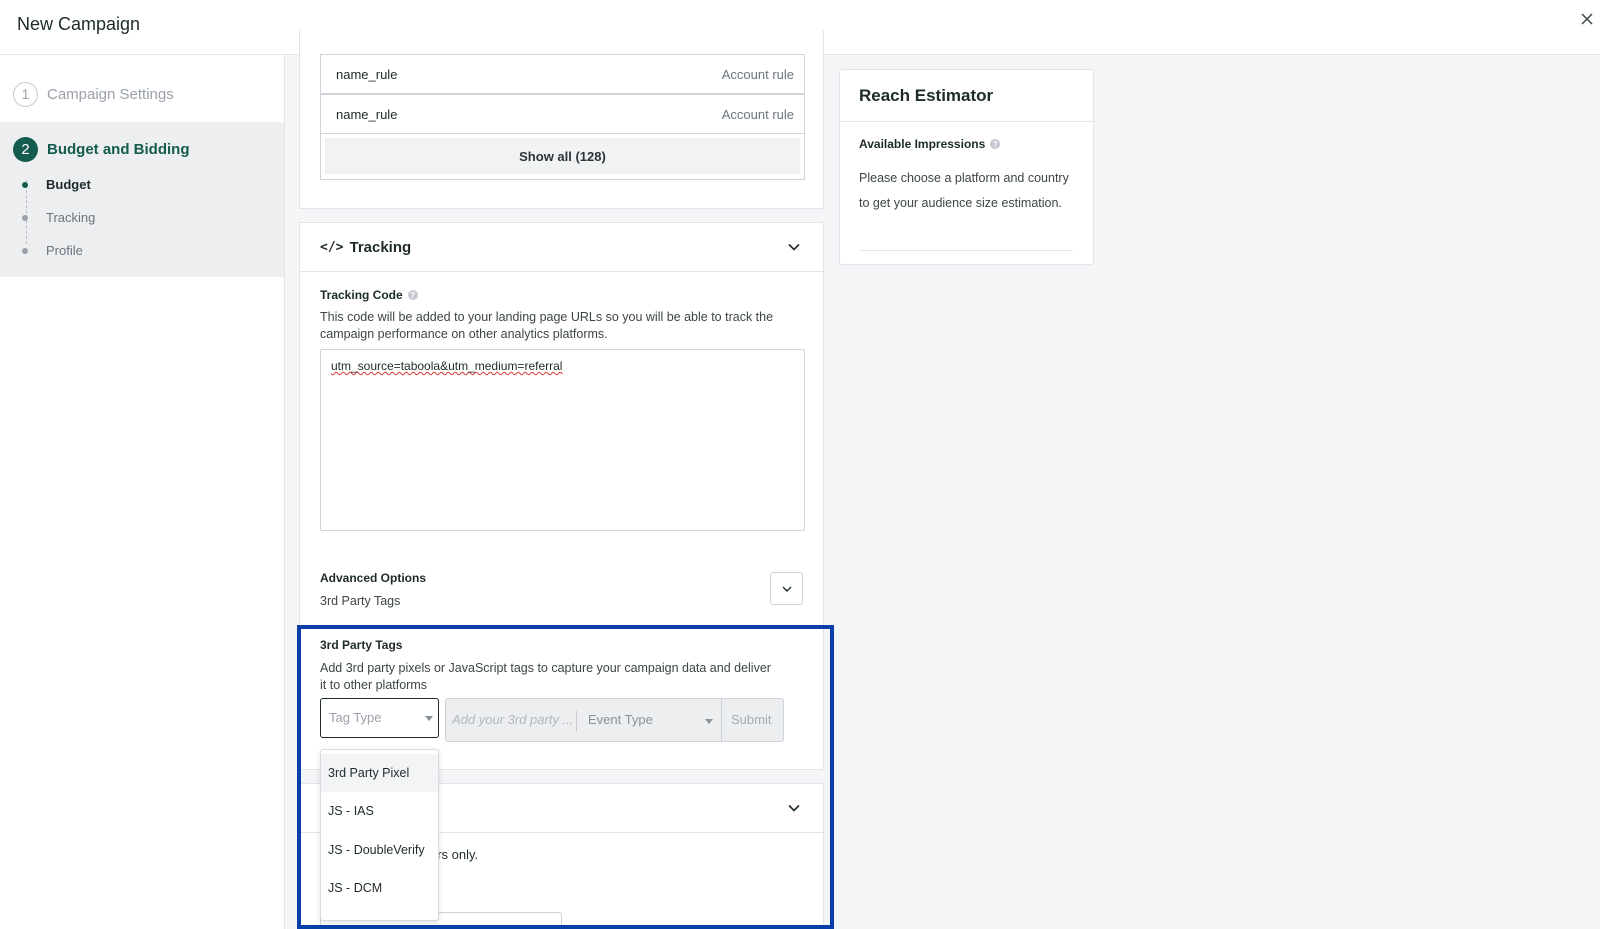 The width and height of the screenshot is (1600, 929). What do you see at coordinates (1587, 19) in the screenshot?
I see `close-icon` at bounding box center [1587, 19].